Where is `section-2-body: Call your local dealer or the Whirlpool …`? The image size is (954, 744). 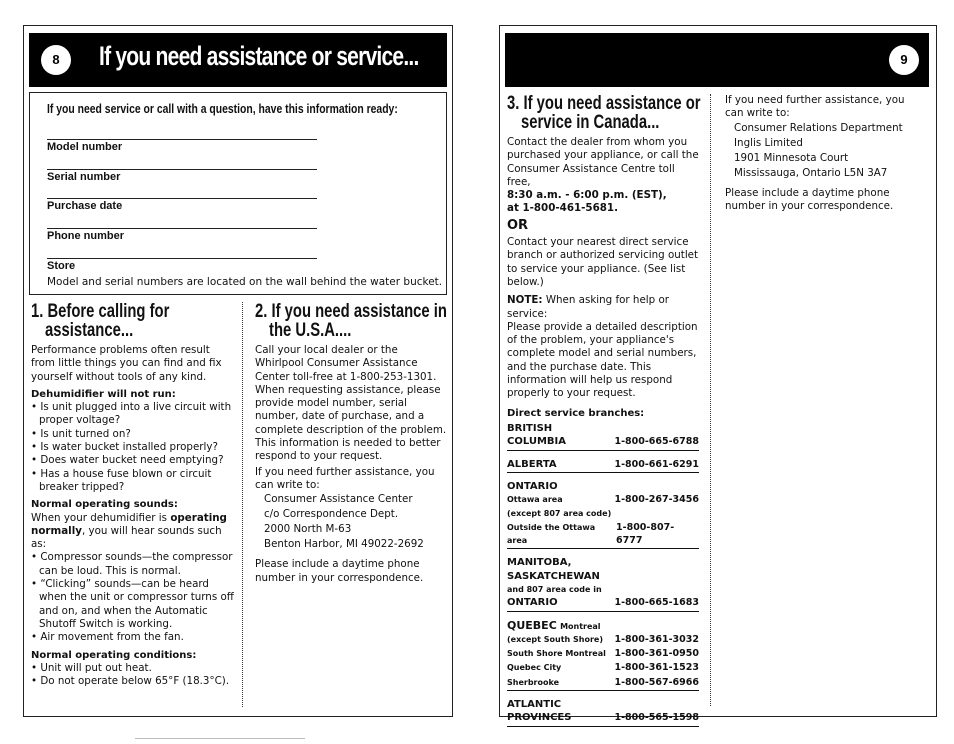
section-2-body: Call your local dealer or the Whirlpool … is located at coordinates (351, 403).